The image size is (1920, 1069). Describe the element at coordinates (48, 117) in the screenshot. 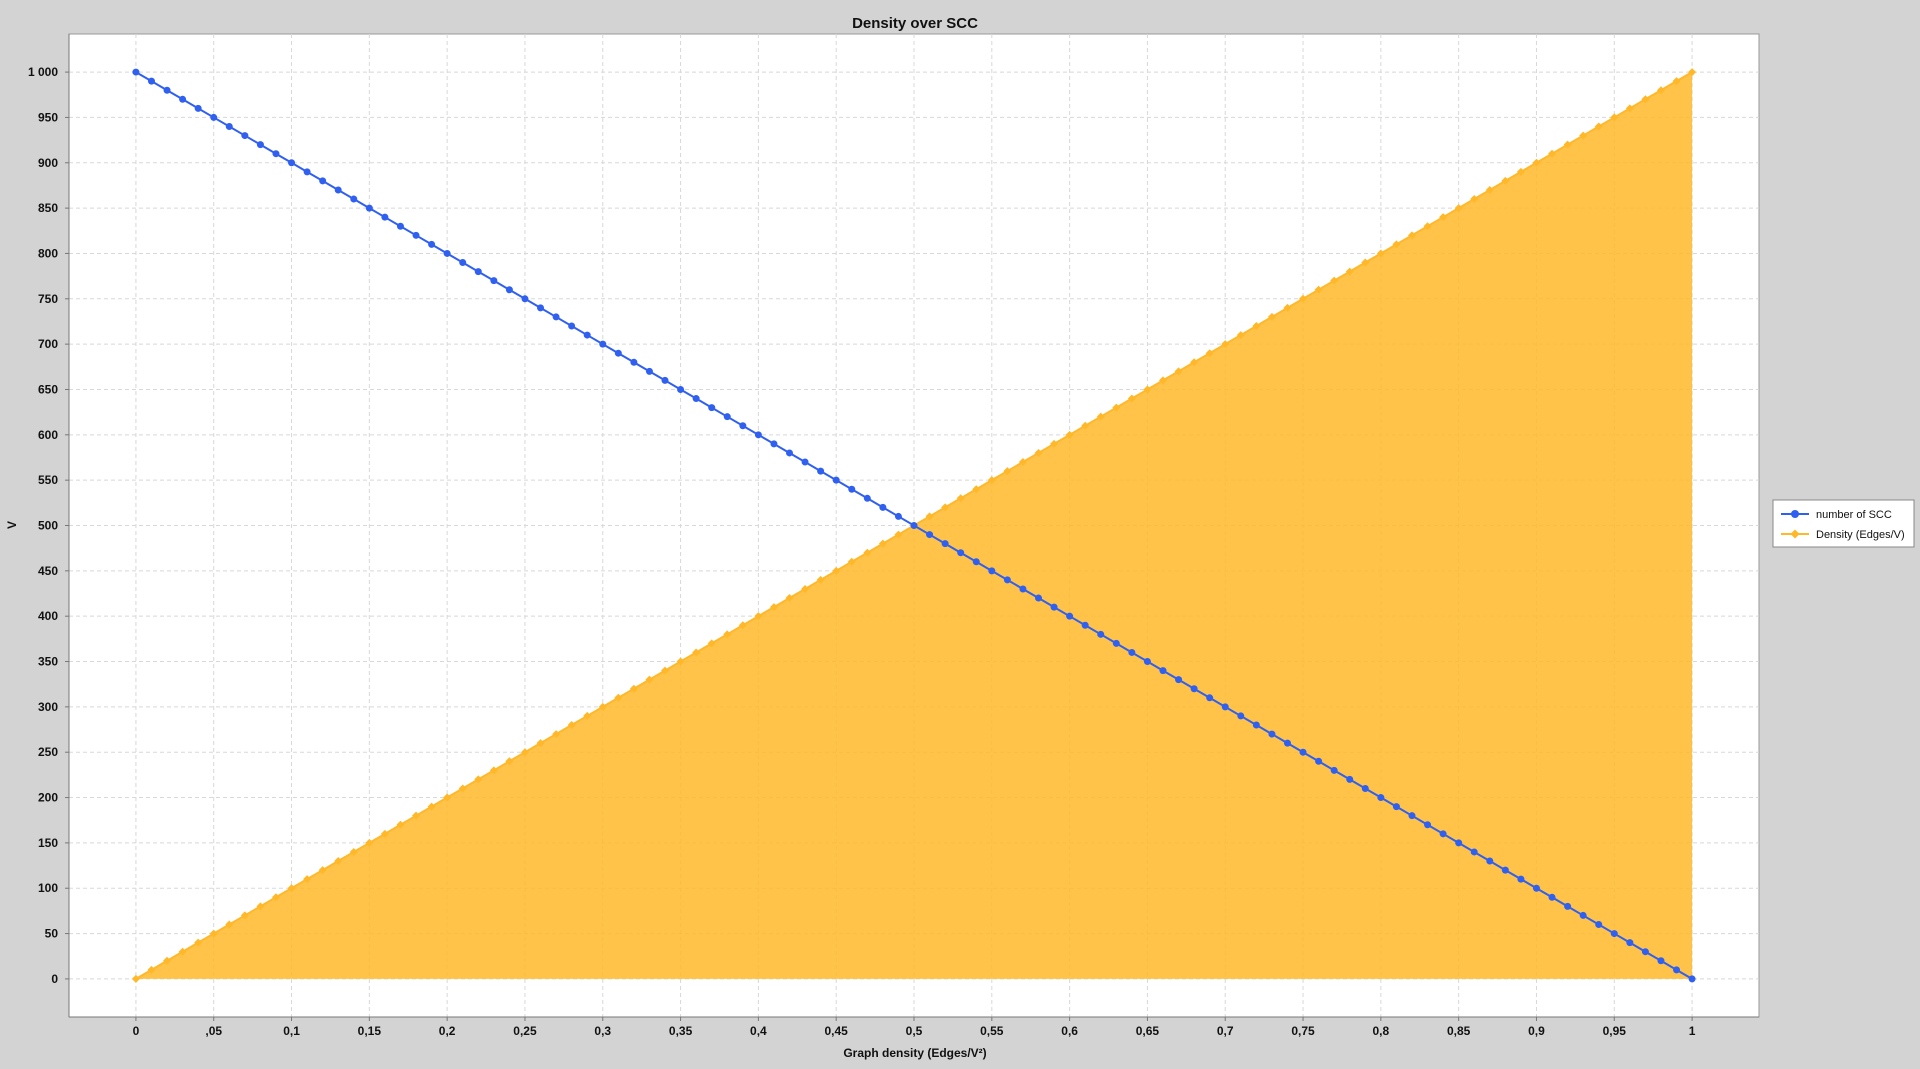

I see `y-tick-label: 950` at that location.